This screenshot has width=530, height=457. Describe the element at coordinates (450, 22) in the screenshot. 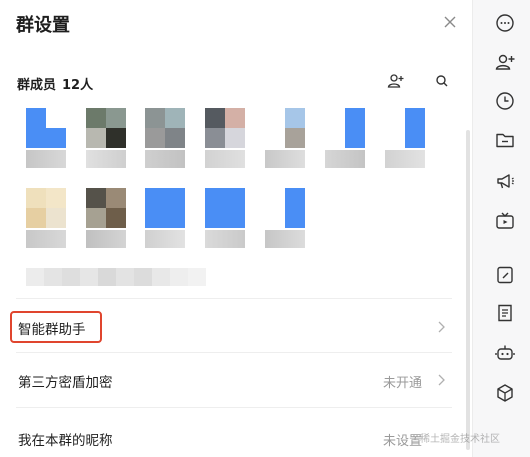

I see `close-icon` at that location.